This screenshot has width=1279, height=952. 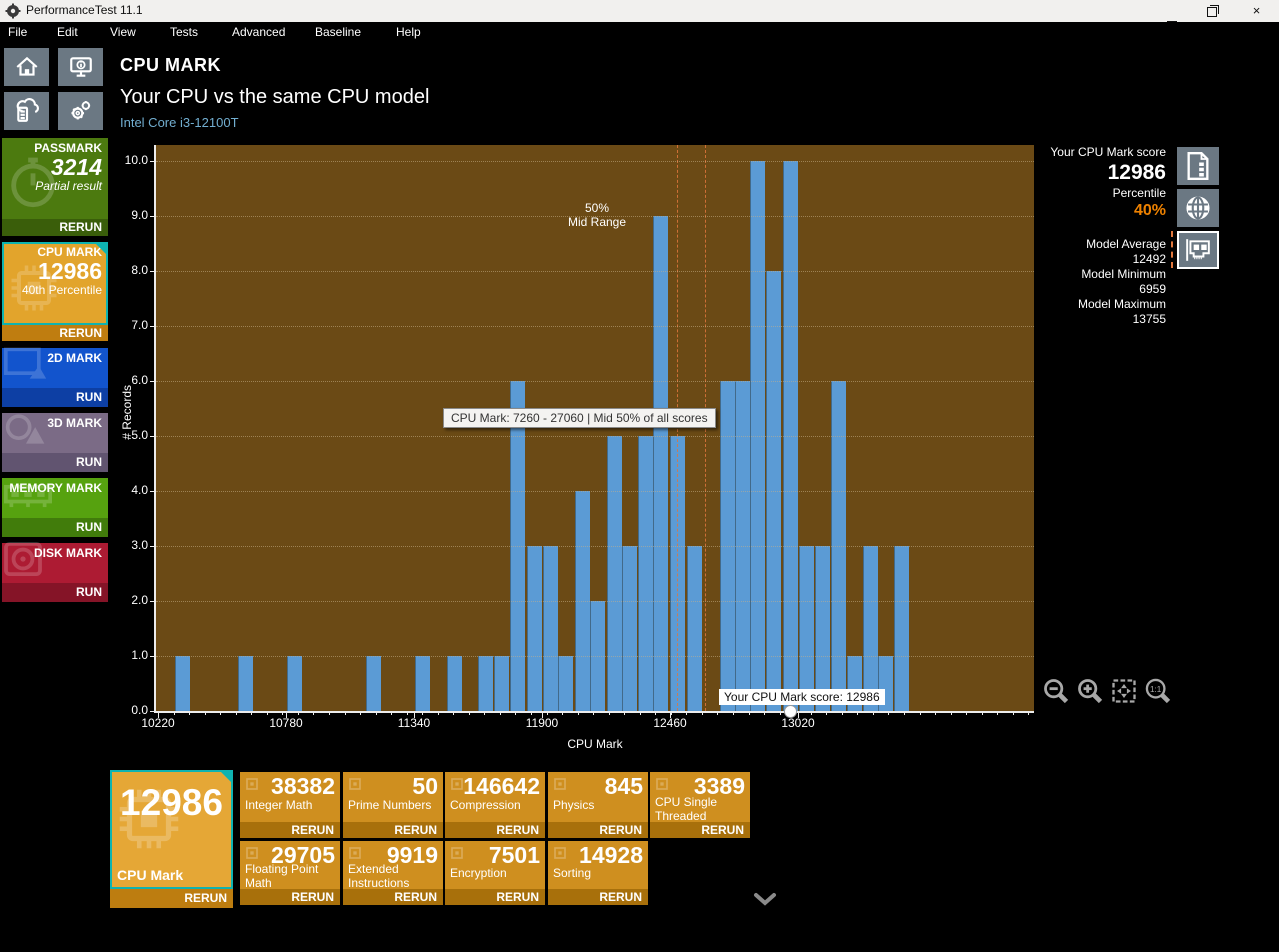 I want to click on picture-icon, so click(x=26, y=366).